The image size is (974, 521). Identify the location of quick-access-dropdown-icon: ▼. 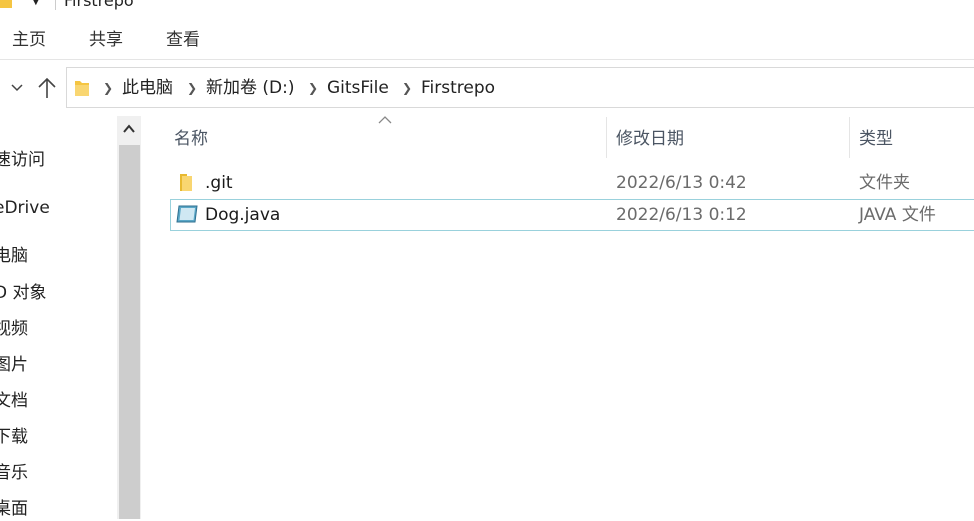
(36, 3).